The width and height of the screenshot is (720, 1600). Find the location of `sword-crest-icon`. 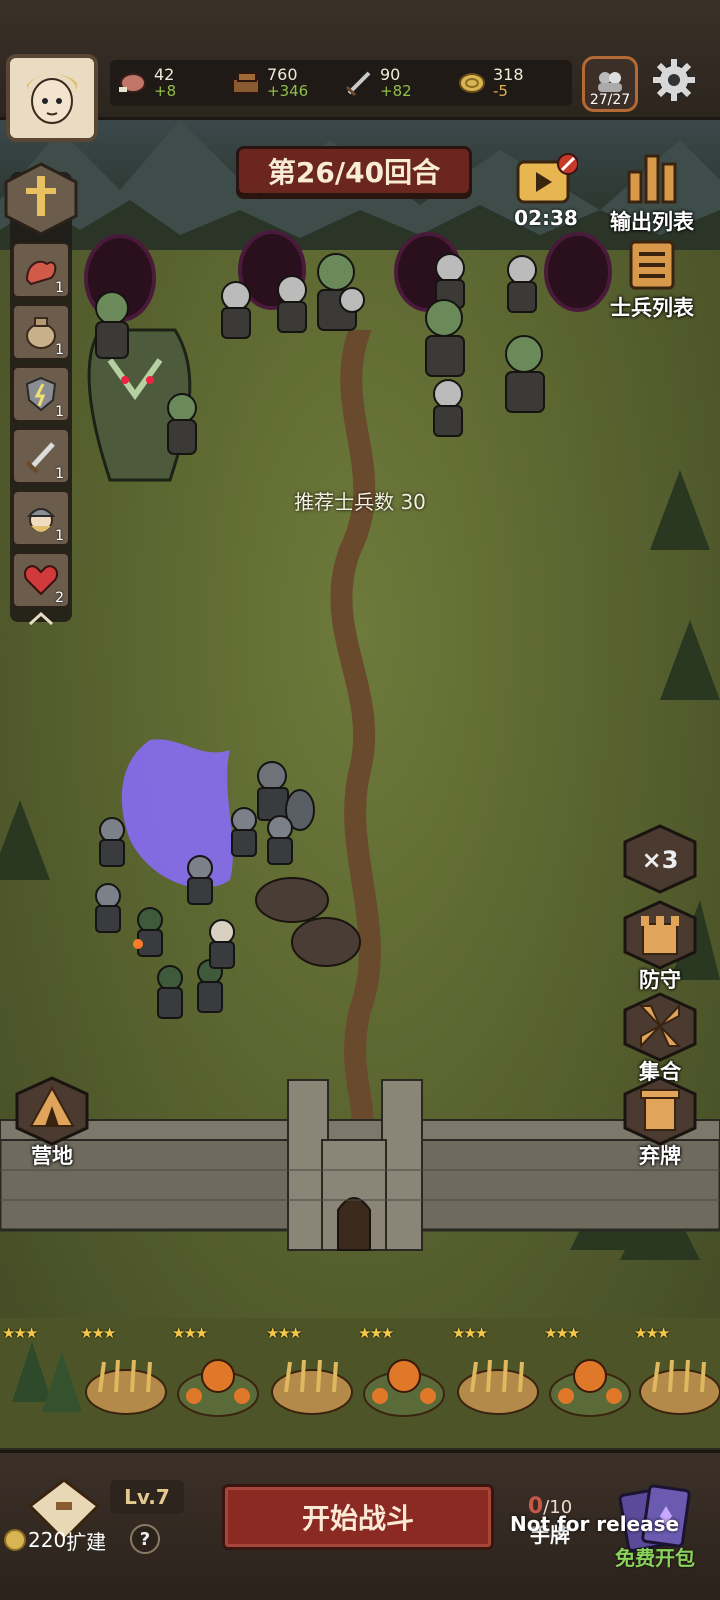

sword-crest-icon is located at coordinates (41, 199).